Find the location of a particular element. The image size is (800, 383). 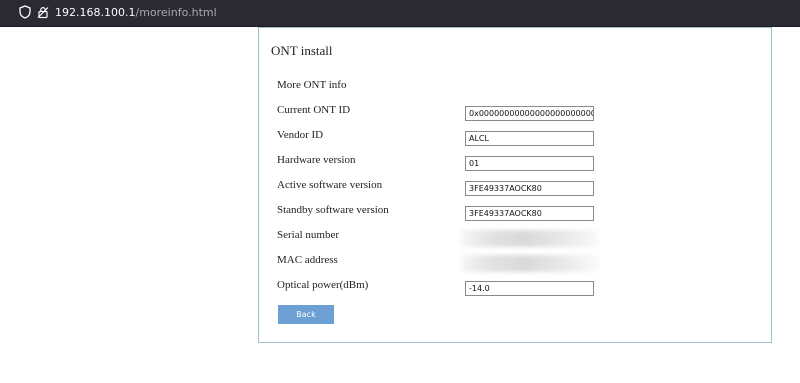

hardware-version-field: 01 is located at coordinates (529, 163).